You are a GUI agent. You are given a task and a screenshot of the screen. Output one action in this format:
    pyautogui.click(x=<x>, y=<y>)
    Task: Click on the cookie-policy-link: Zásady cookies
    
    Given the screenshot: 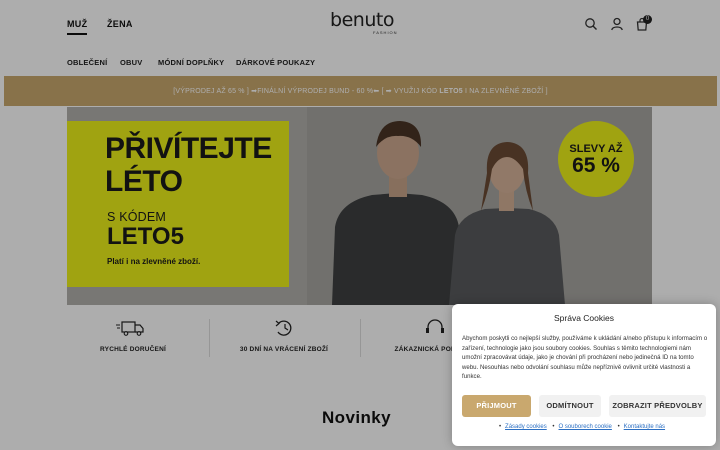 What is the action you would take?
    pyautogui.click(x=526, y=427)
    